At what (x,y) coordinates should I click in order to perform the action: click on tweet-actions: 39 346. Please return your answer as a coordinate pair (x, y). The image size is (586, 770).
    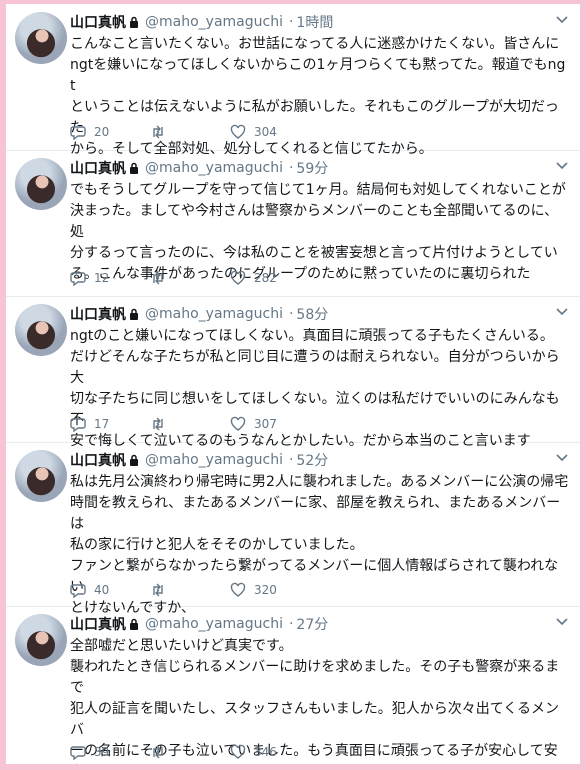
    Looking at the image, I should click on (190, 752).